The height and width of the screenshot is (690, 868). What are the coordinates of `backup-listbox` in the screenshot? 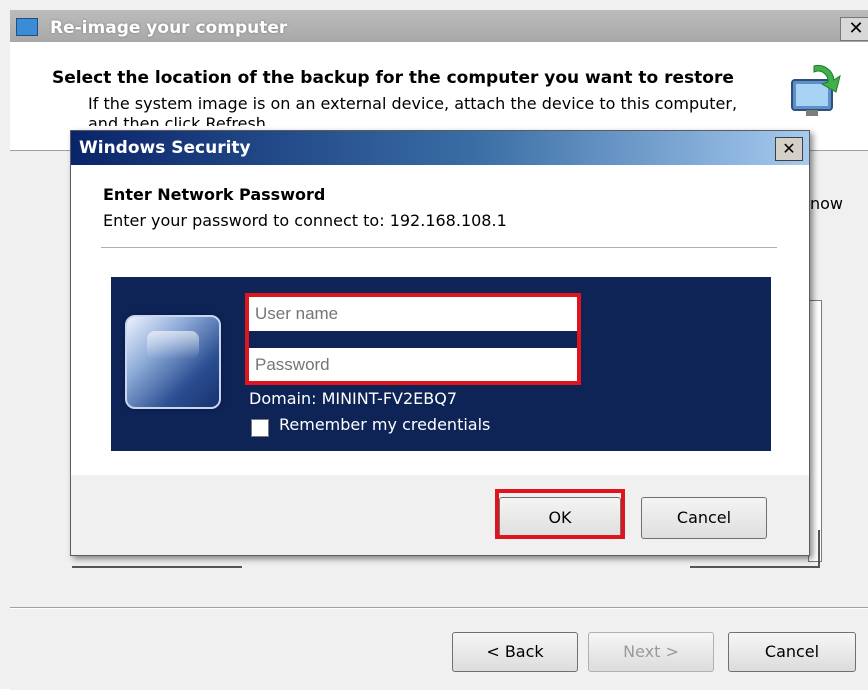 It's located at (815, 431).